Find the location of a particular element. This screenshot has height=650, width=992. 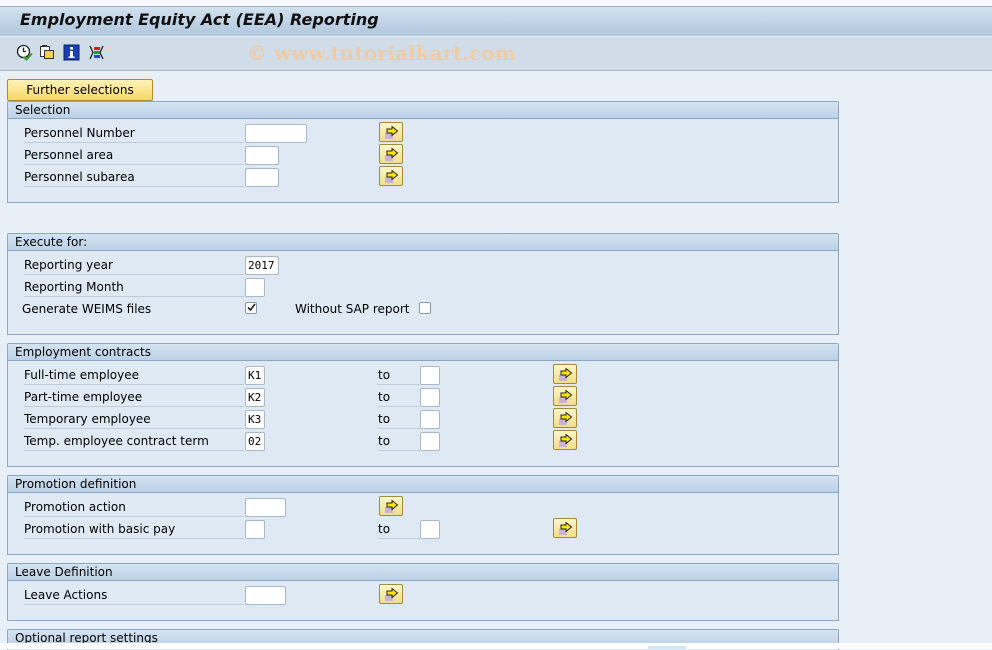

application-toolbar: © www.tutorialkart.com is located at coordinates (496, 54).